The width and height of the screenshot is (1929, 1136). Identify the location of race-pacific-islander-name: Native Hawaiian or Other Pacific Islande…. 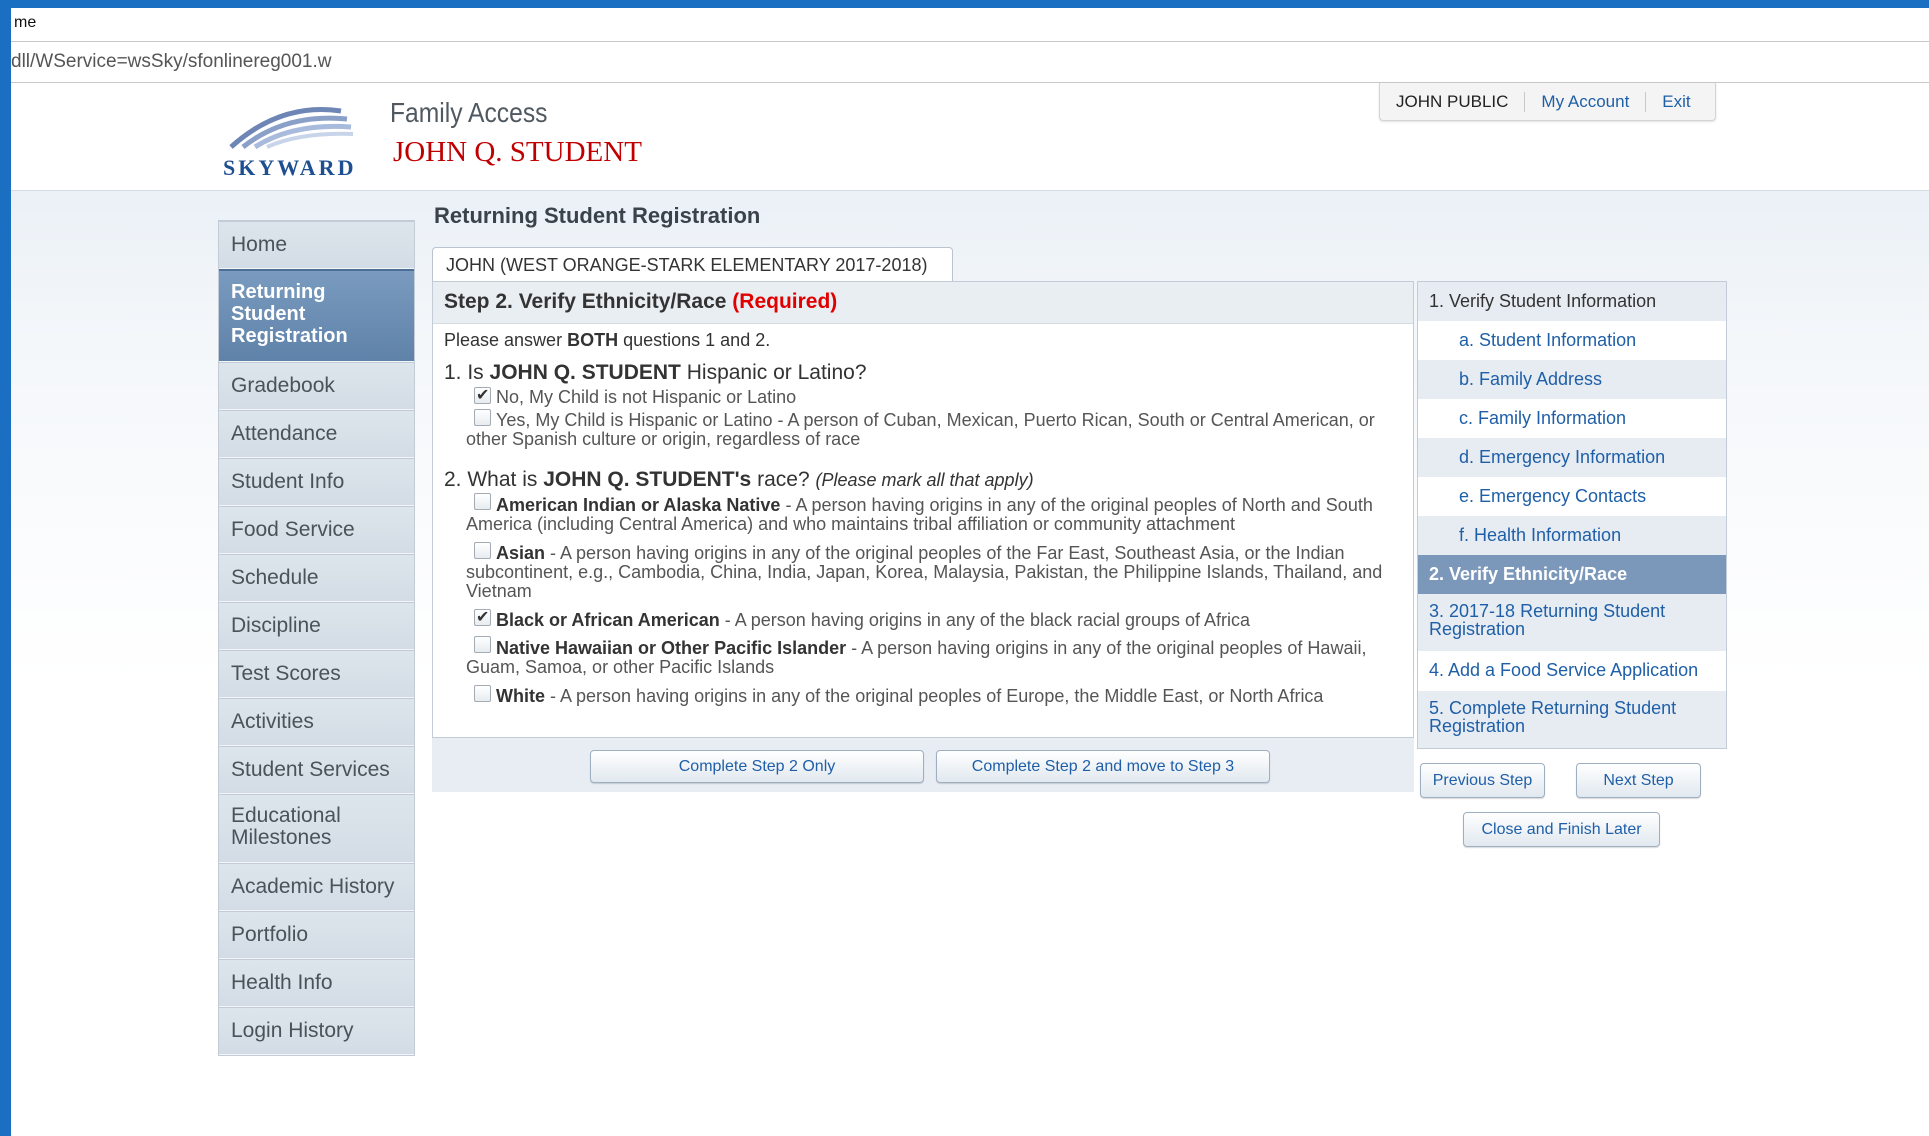
(671, 648).